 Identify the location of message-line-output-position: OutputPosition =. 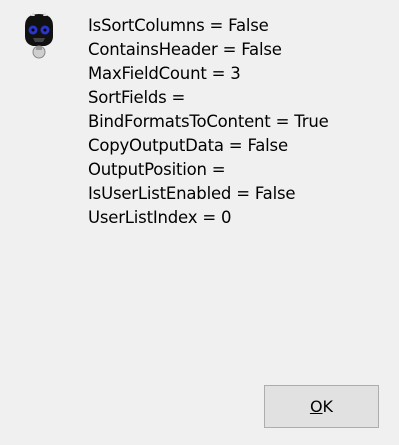
(157, 169).